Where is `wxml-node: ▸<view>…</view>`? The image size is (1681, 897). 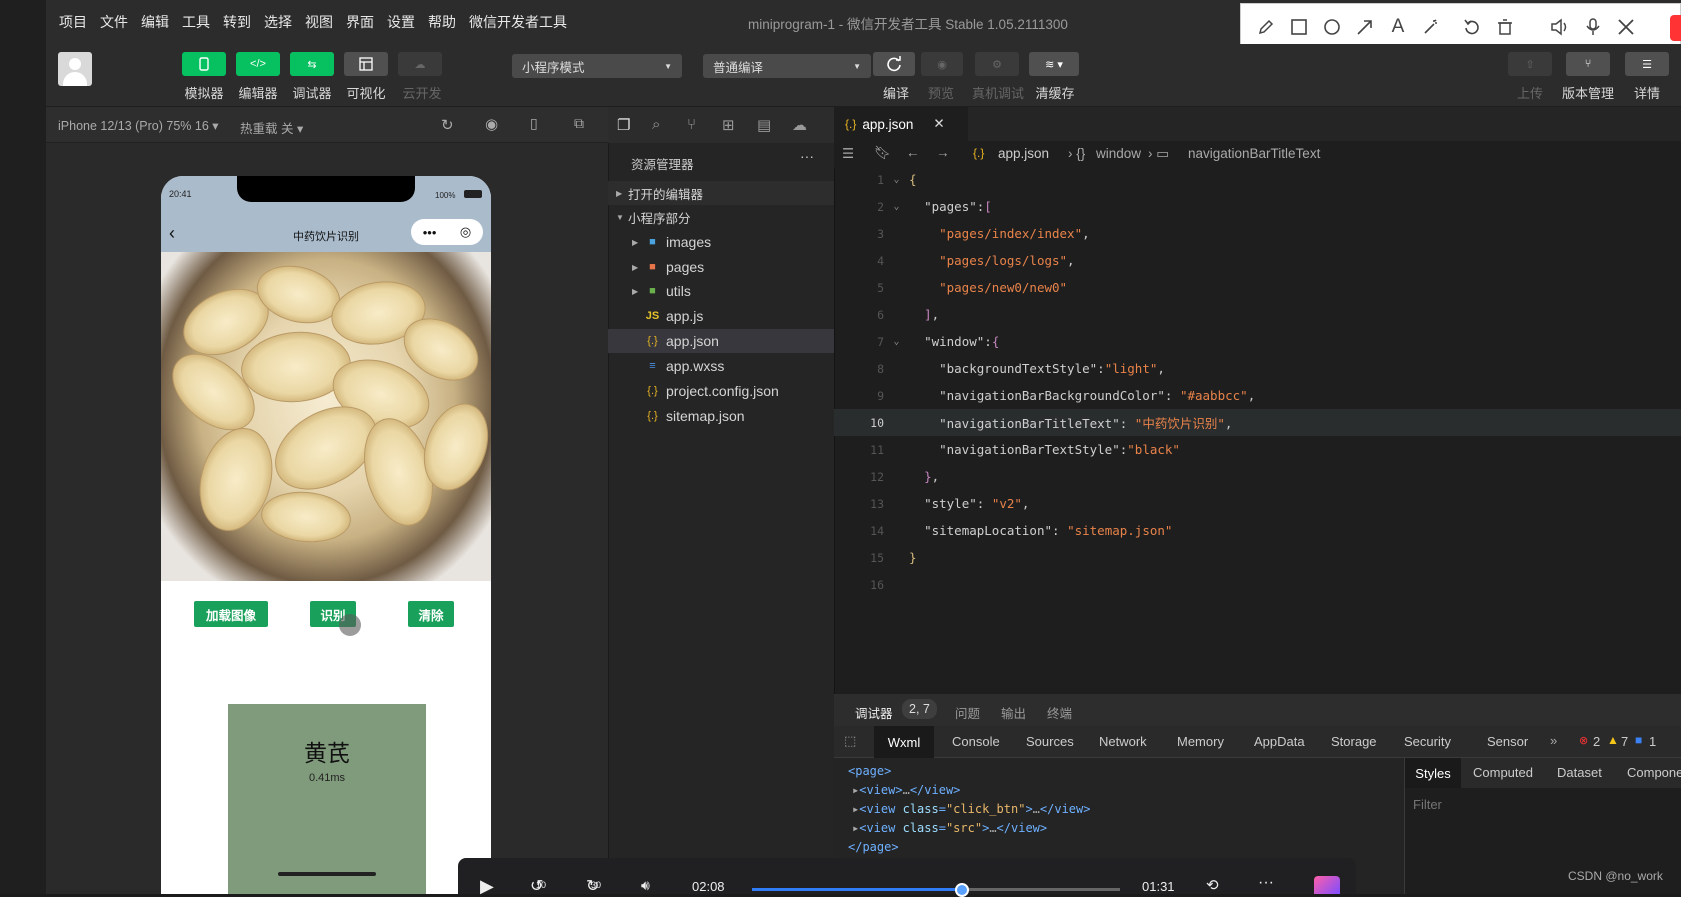 wxml-node: ▸<view>…</view> is located at coordinates (906, 790).